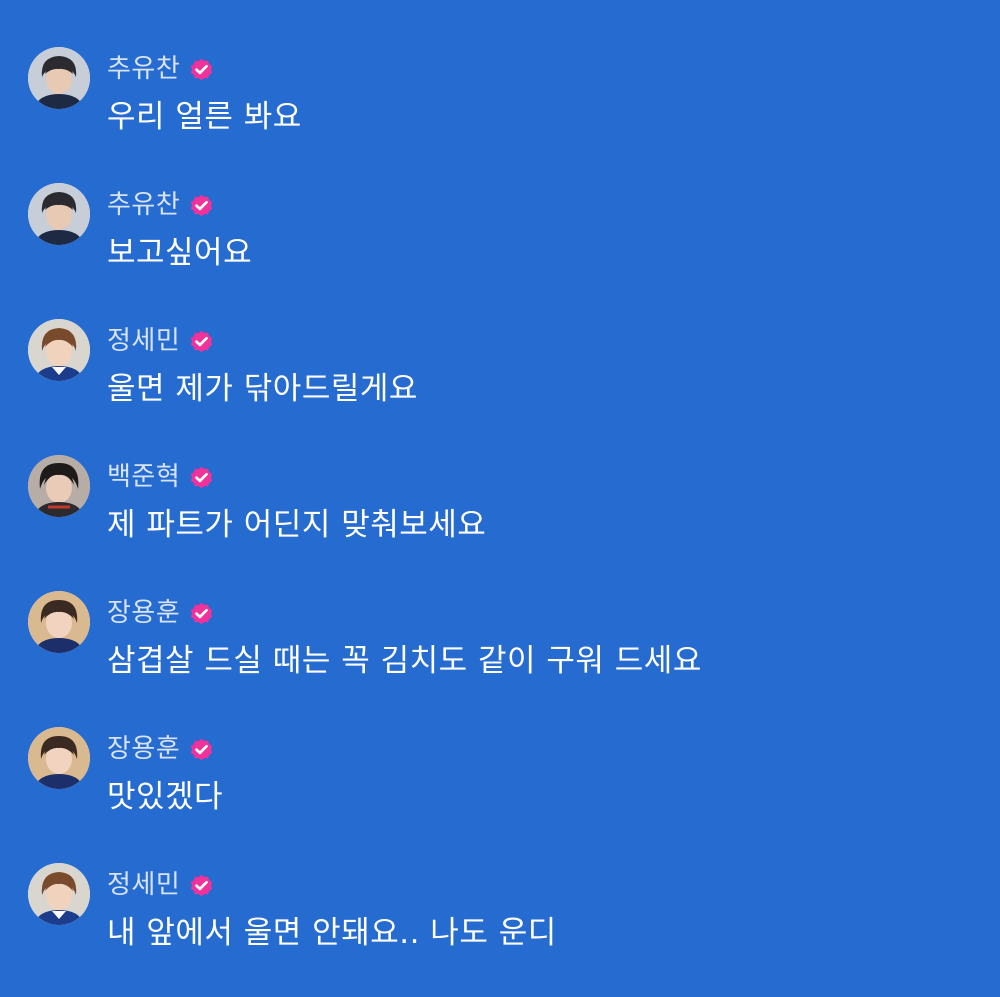 The width and height of the screenshot is (1000, 997). I want to click on comment-item: 장용훈 맛있겠다, so click(500, 793).